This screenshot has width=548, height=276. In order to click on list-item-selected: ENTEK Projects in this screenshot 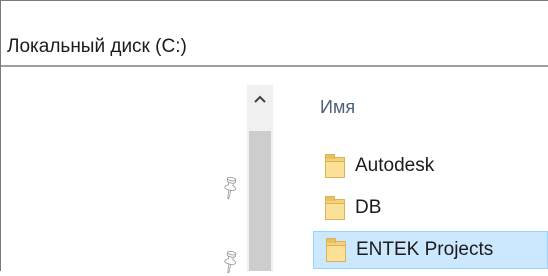, I will do `click(430, 250)`.